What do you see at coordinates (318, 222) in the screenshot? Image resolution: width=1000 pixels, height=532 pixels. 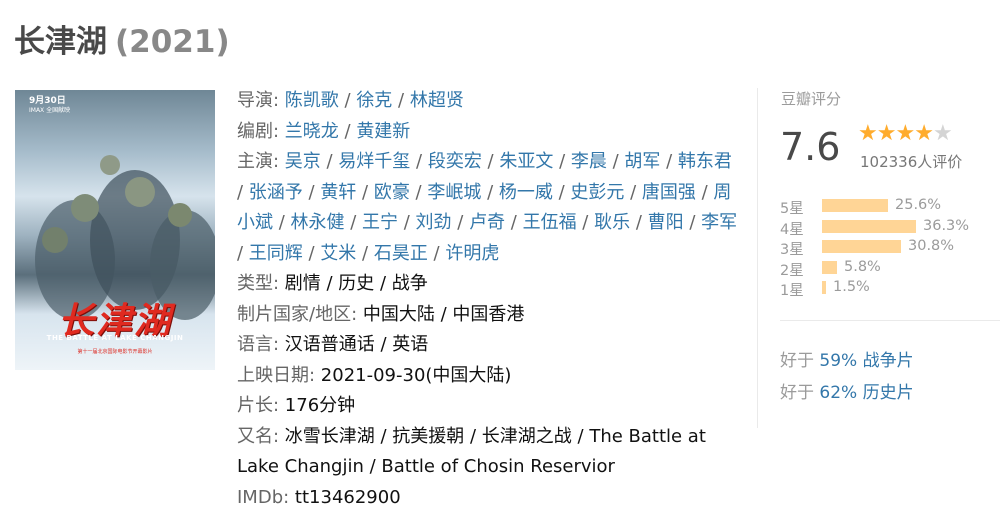 I see `cast-link: 林永健` at bounding box center [318, 222].